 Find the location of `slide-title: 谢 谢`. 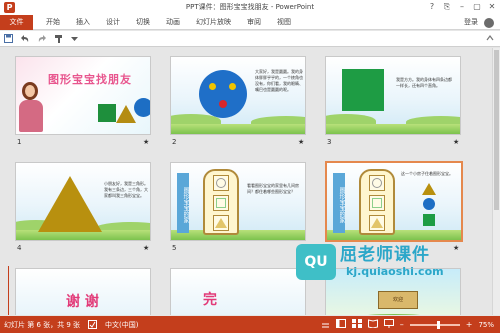

slide-title: 谢 谢 is located at coordinates (82, 302).